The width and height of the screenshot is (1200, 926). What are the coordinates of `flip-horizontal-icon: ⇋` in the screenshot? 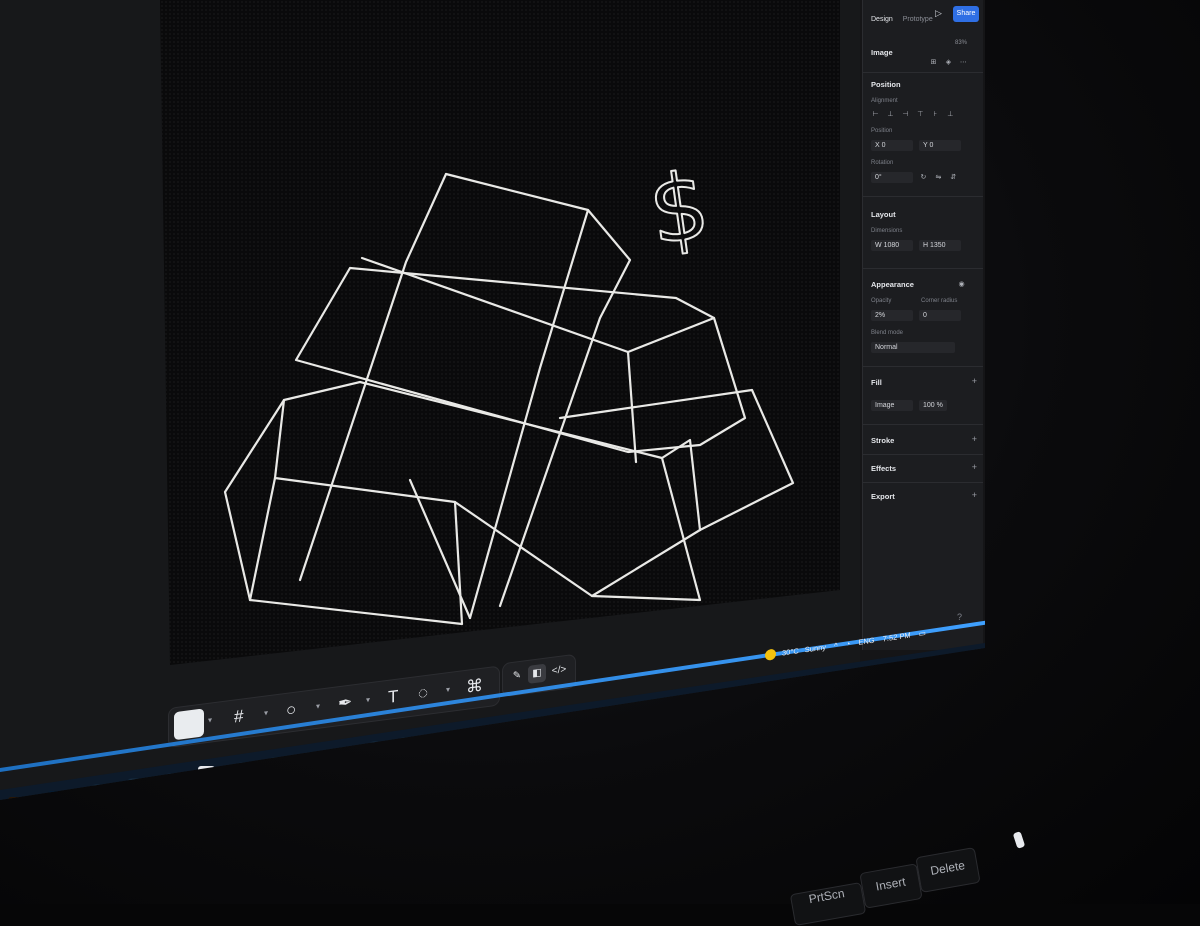 It's located at (938, 177).